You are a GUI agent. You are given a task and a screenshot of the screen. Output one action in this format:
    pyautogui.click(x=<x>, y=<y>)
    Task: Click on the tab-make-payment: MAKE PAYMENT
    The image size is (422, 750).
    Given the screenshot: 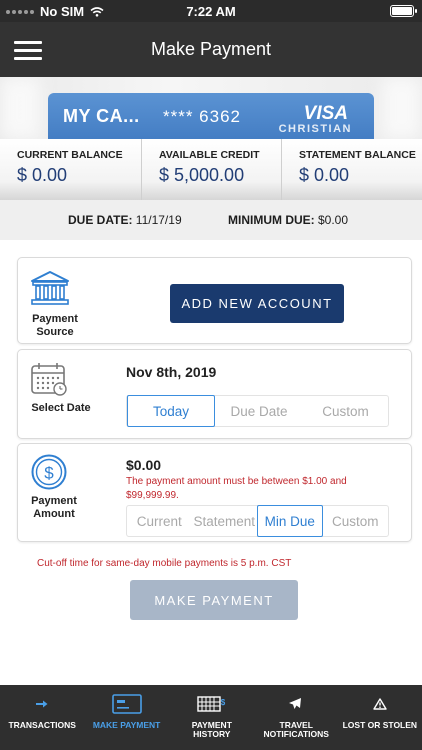 What is the action you would take?
    pyautogui.click(x=126, y=717)
    